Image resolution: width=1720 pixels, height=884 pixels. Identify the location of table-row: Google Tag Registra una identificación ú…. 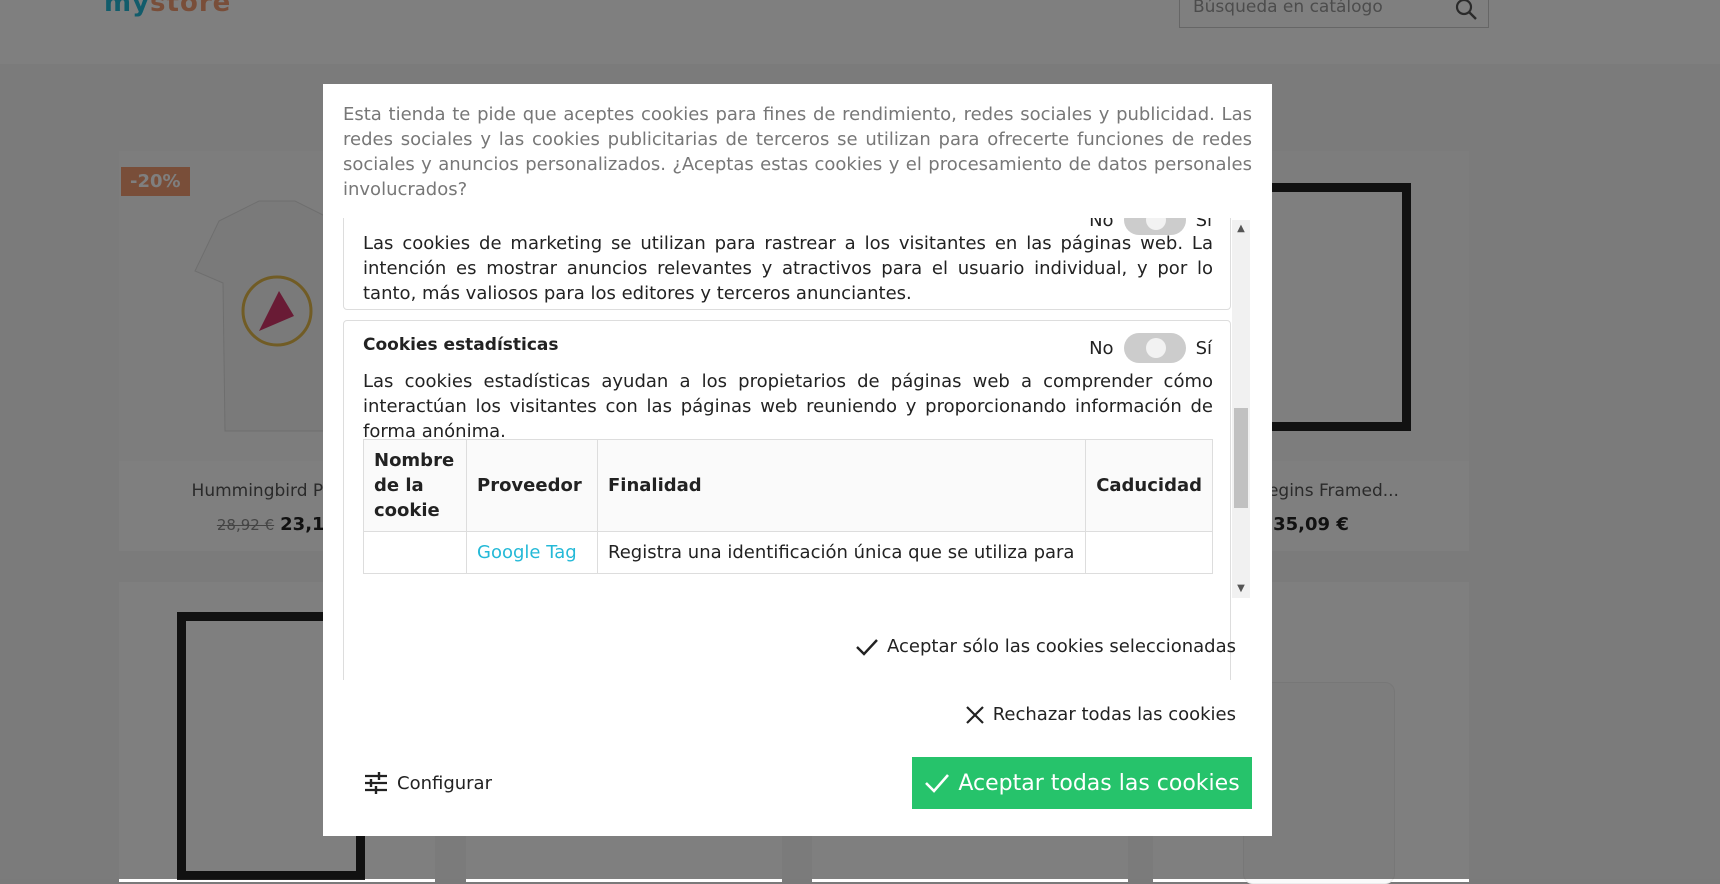
(788, 552).